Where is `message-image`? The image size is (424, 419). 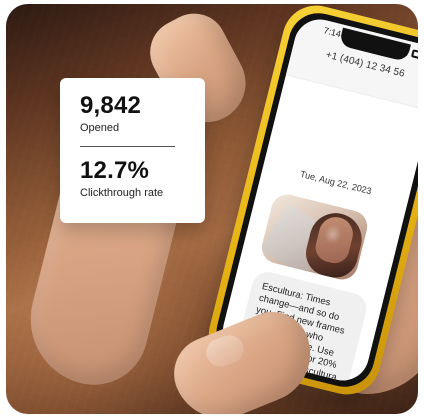 message-image is located at coordinates (314, 237).